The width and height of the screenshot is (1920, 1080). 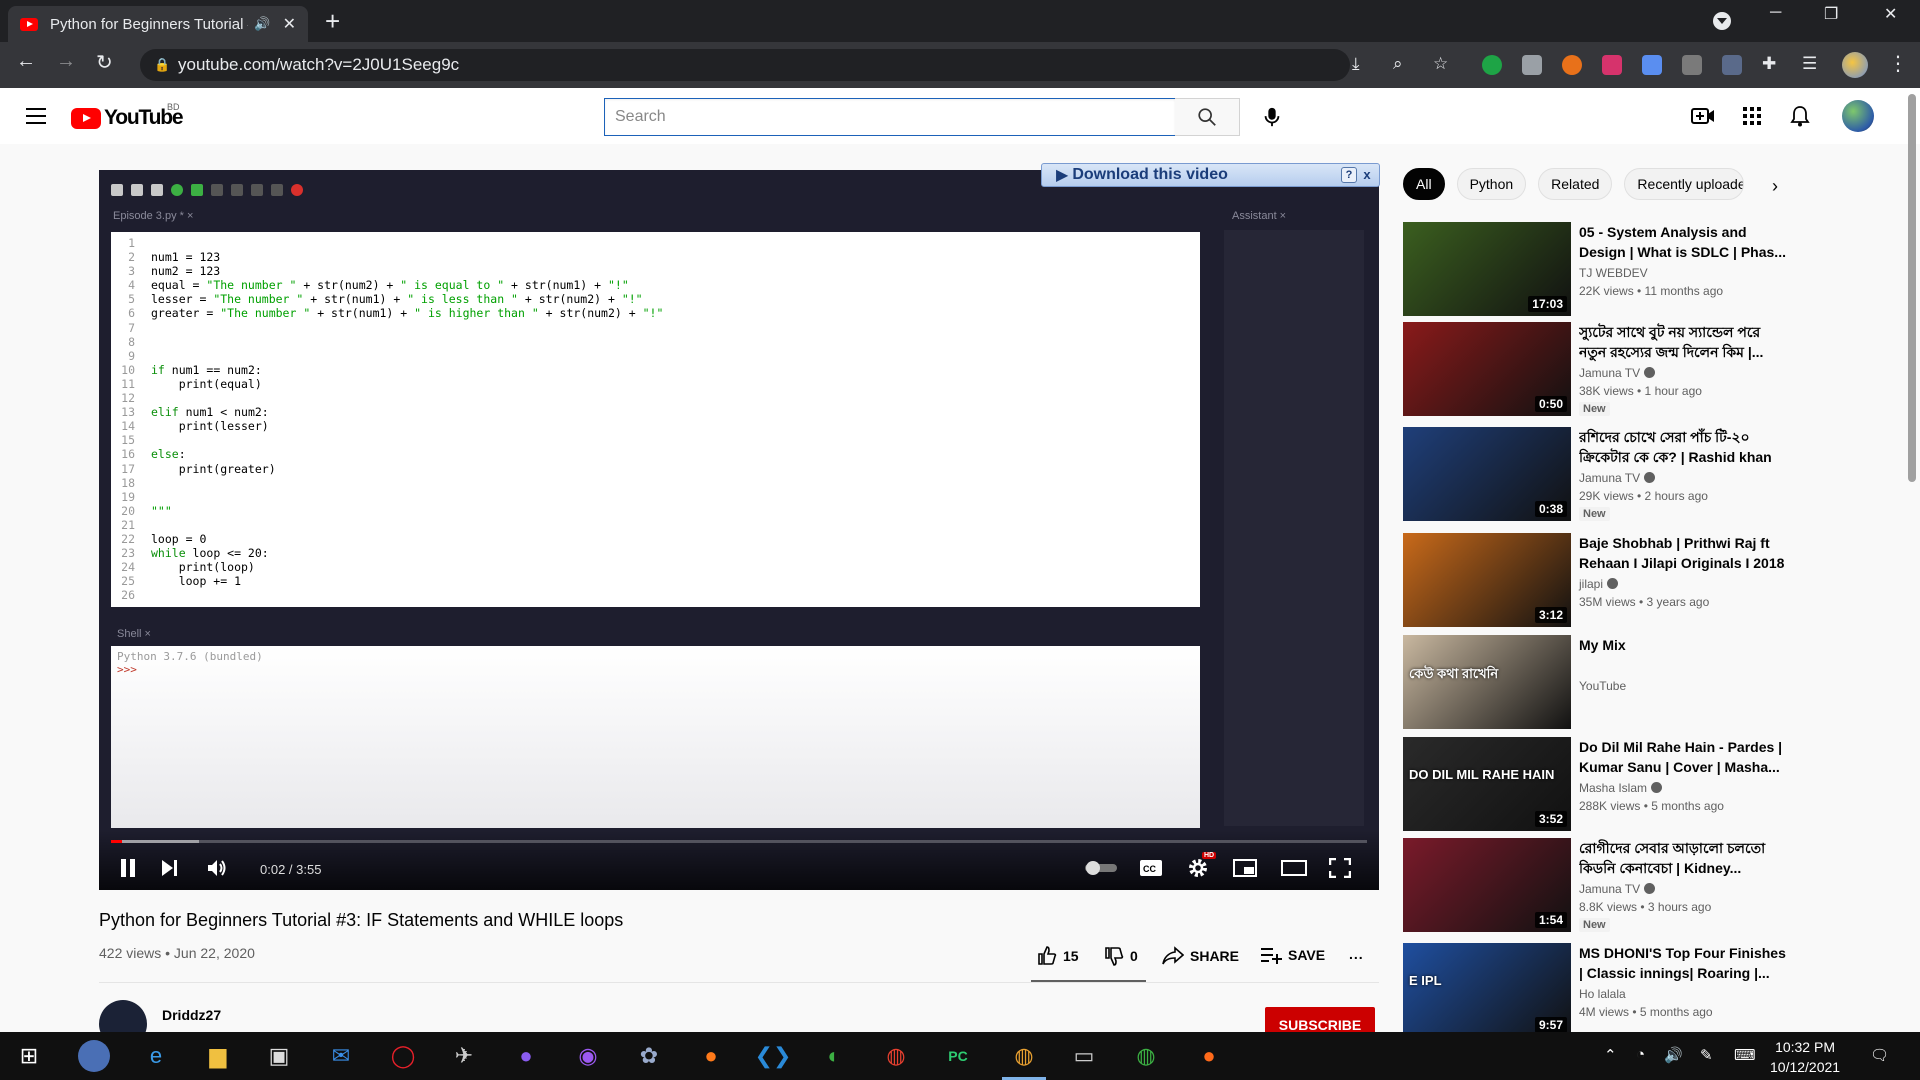 What do you see at coordinates (588, 1056) in the screenshot?
I see `github-icon: ◉` at bounding box center [588, 1056].